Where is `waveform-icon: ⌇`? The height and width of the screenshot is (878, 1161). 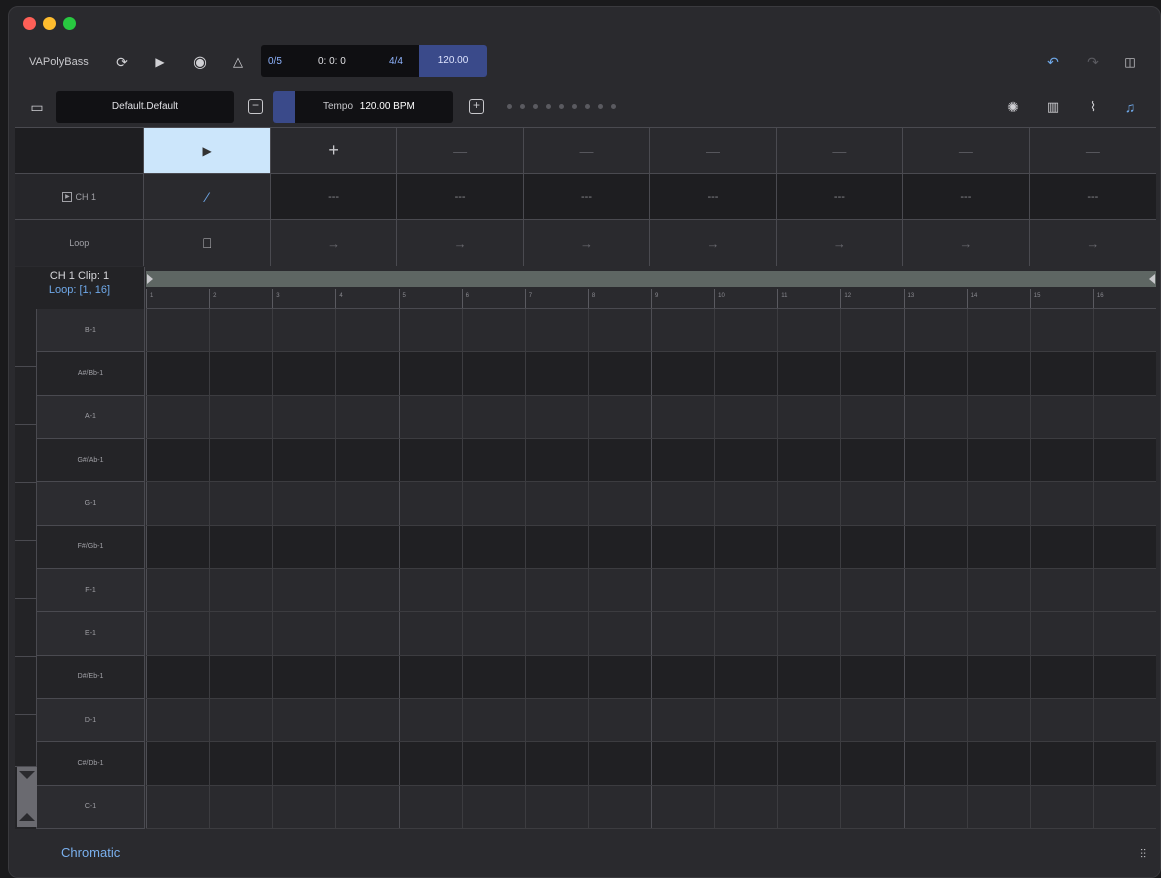 waveform-icon: ⌇ is located at coordinates (1093, 107).